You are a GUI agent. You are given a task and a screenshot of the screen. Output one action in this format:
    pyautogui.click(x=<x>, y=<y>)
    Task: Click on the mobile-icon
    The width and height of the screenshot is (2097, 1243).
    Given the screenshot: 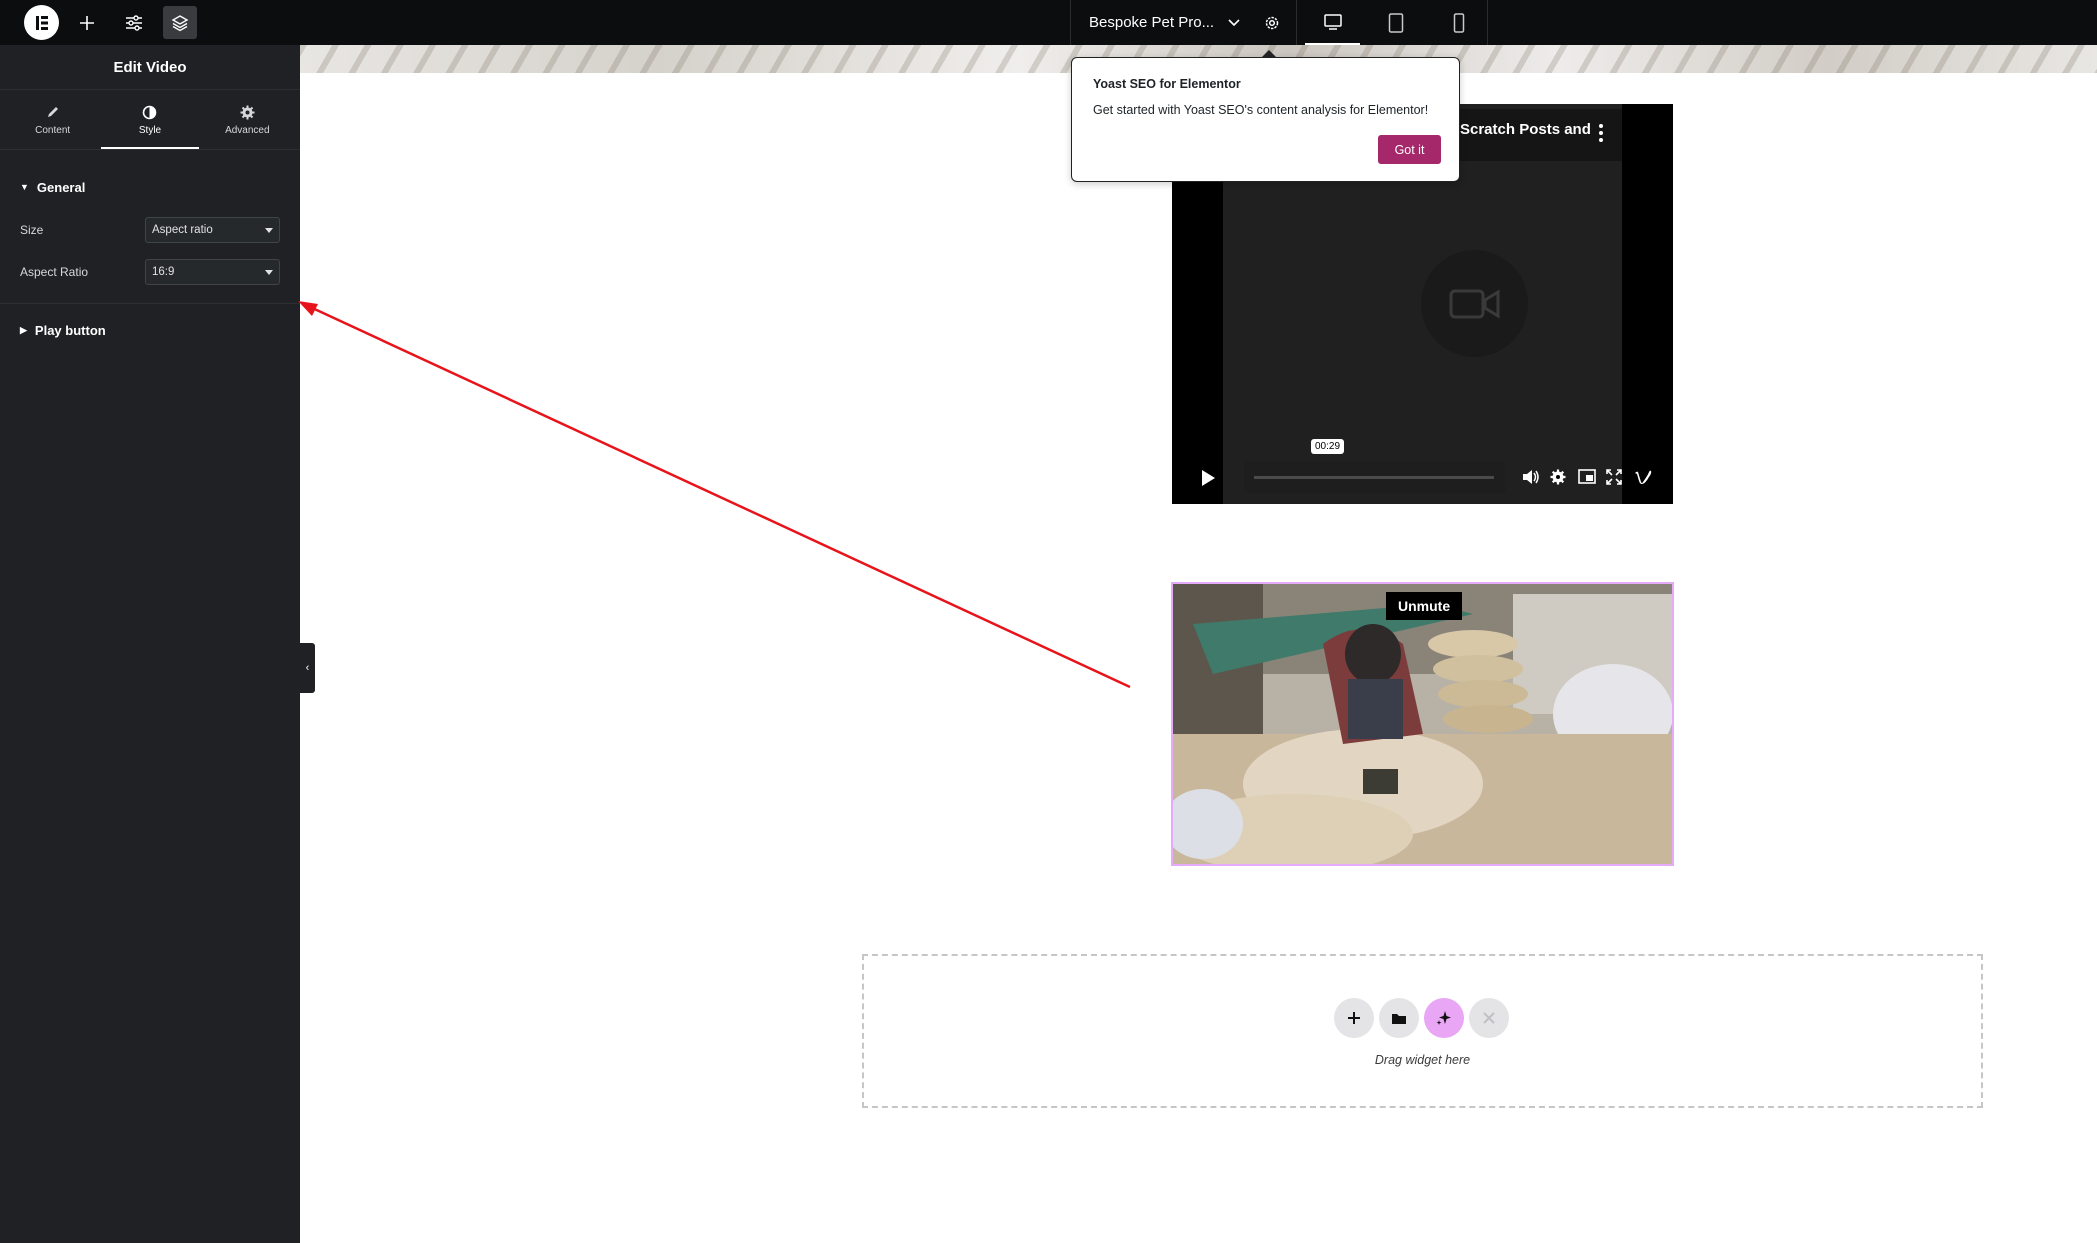 What is the action you would take?
    pyautogui.click(x=1459, y=22)
    